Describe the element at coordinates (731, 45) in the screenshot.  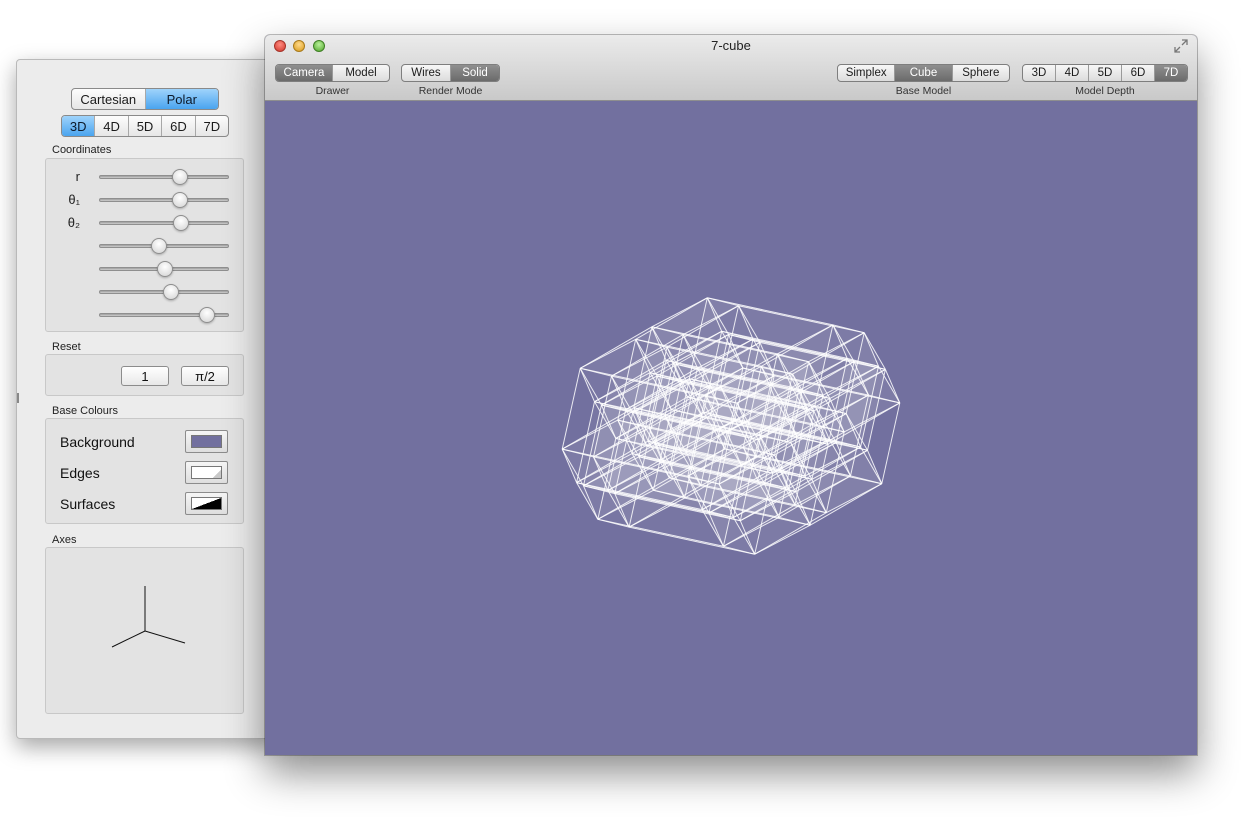
I see `window-title: 7-cube` at that location.